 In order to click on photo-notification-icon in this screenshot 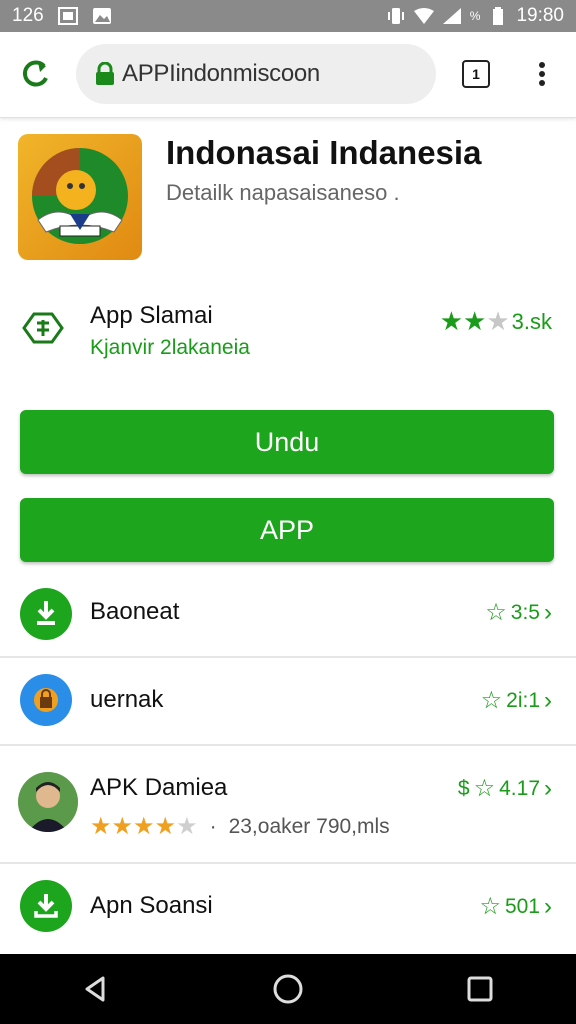, I will do `click(102, 16)`.